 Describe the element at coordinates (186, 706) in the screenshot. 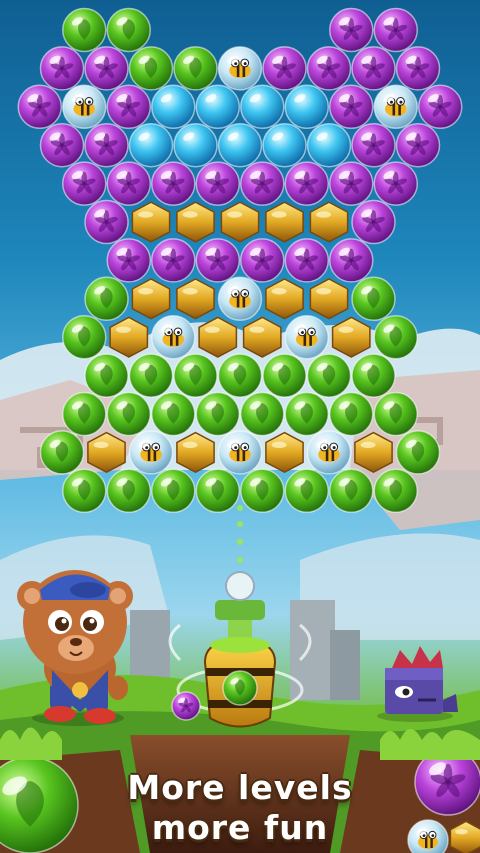

I see `next-bubble` at that location.